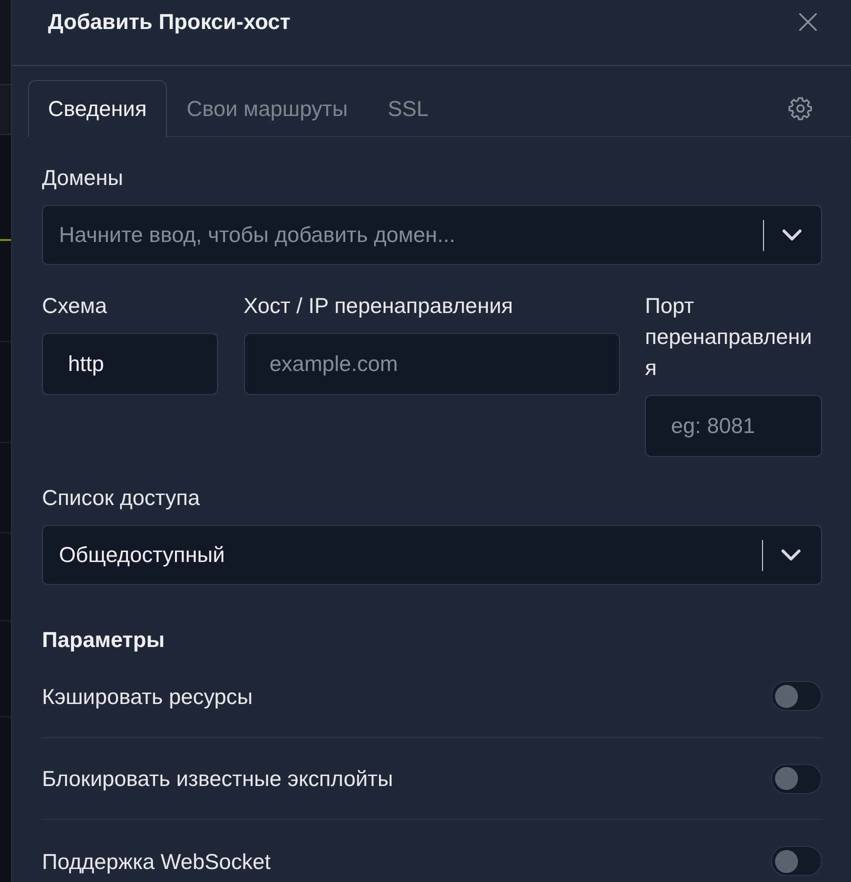 The image size is (851, 882). What do you see at coordinates (432, 364) in the screenshot?
I see `host-field: example.com` at bounding box center [432, 364].